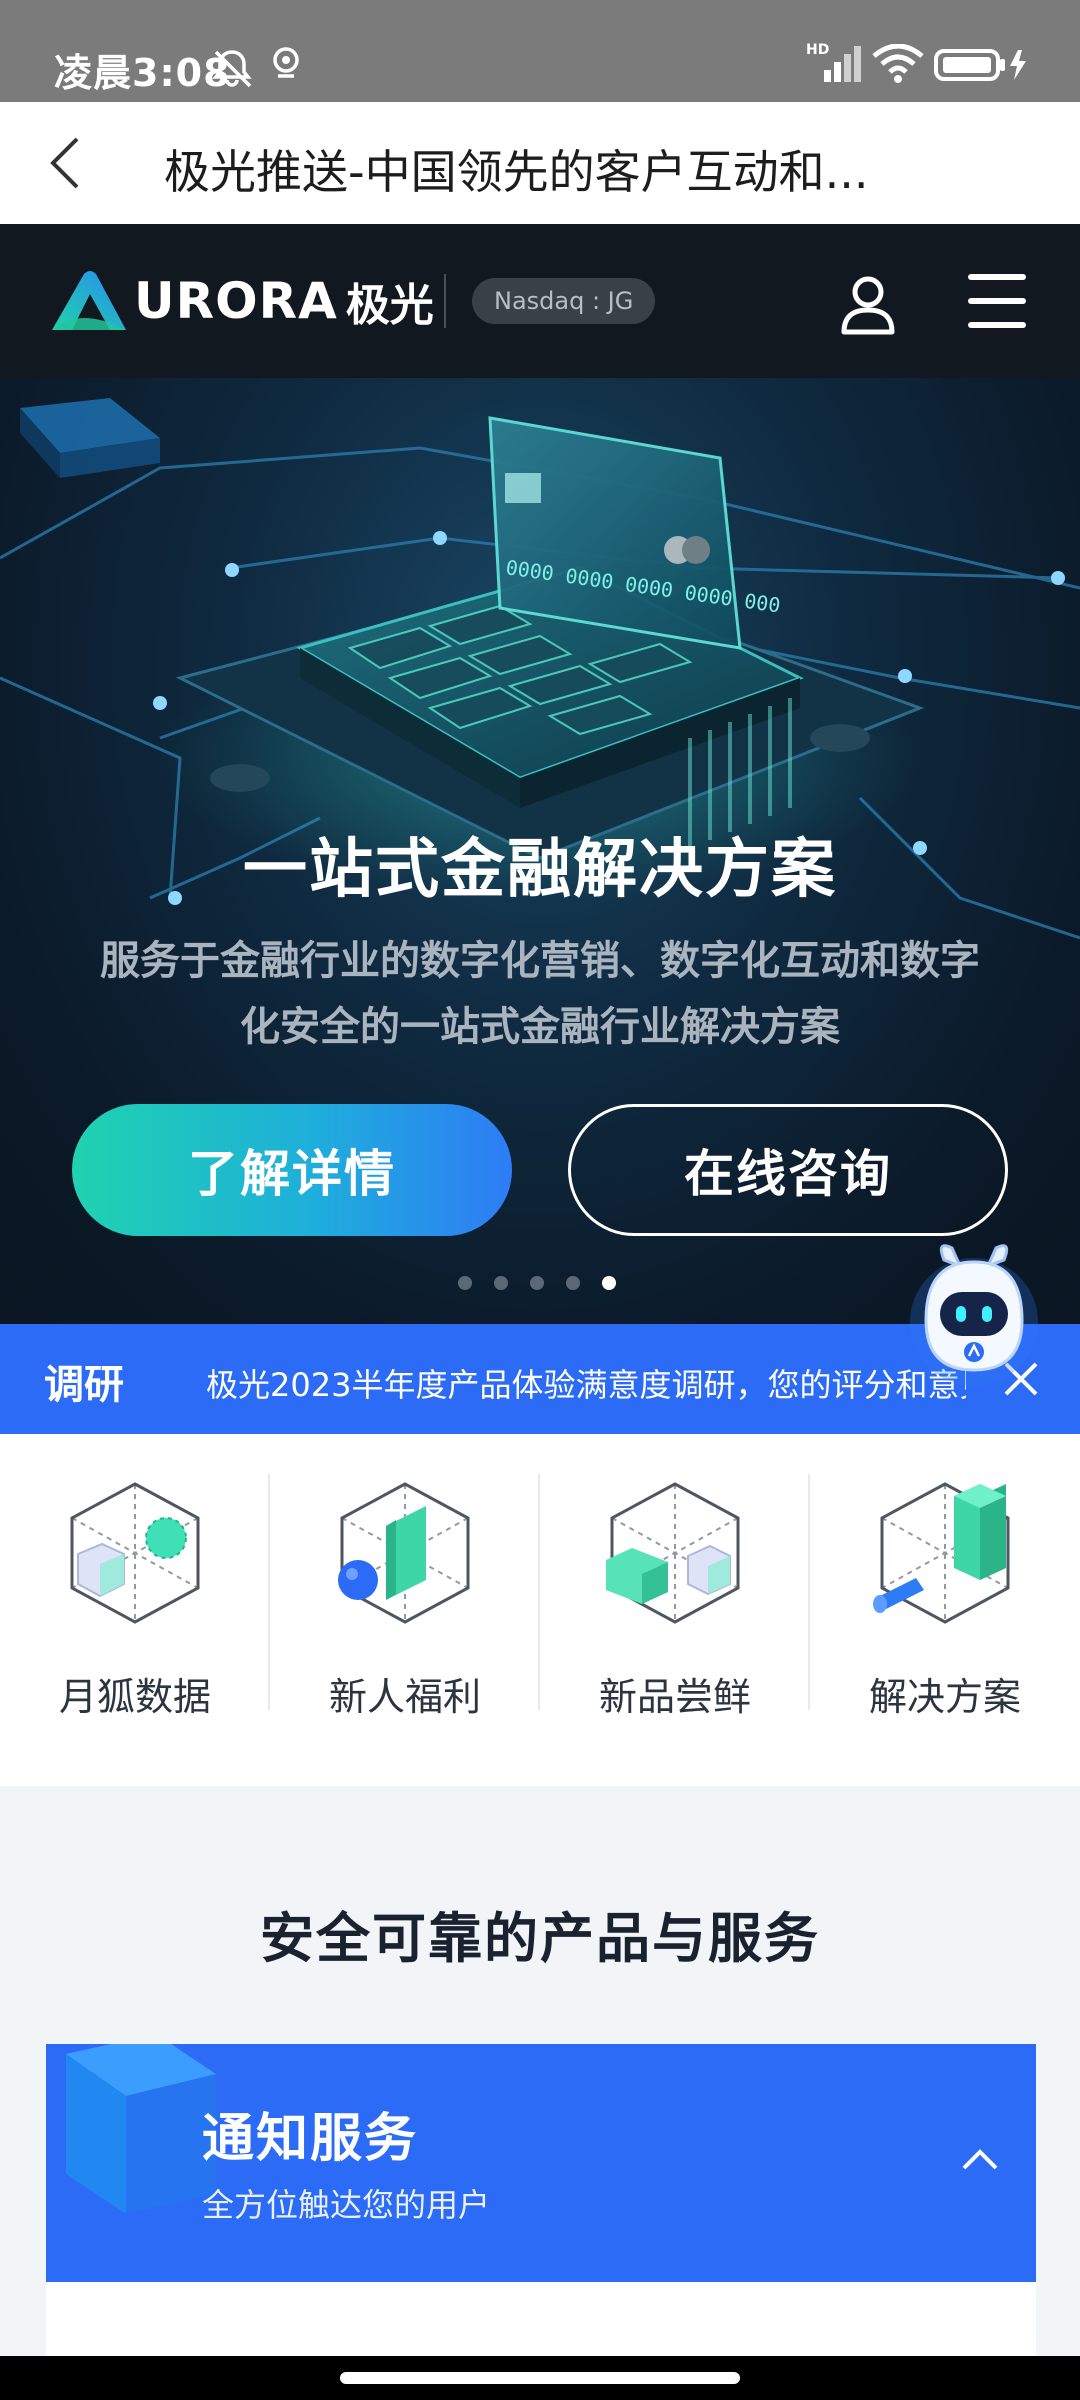 Image resolution: width=1080 pixels, height=2400 pixels. I want to click on hero-subtitle: 服务于金融行业的数字化营销、数字化互动和数字 化安全的一站式金融行业解决方案, so click(540, 994).